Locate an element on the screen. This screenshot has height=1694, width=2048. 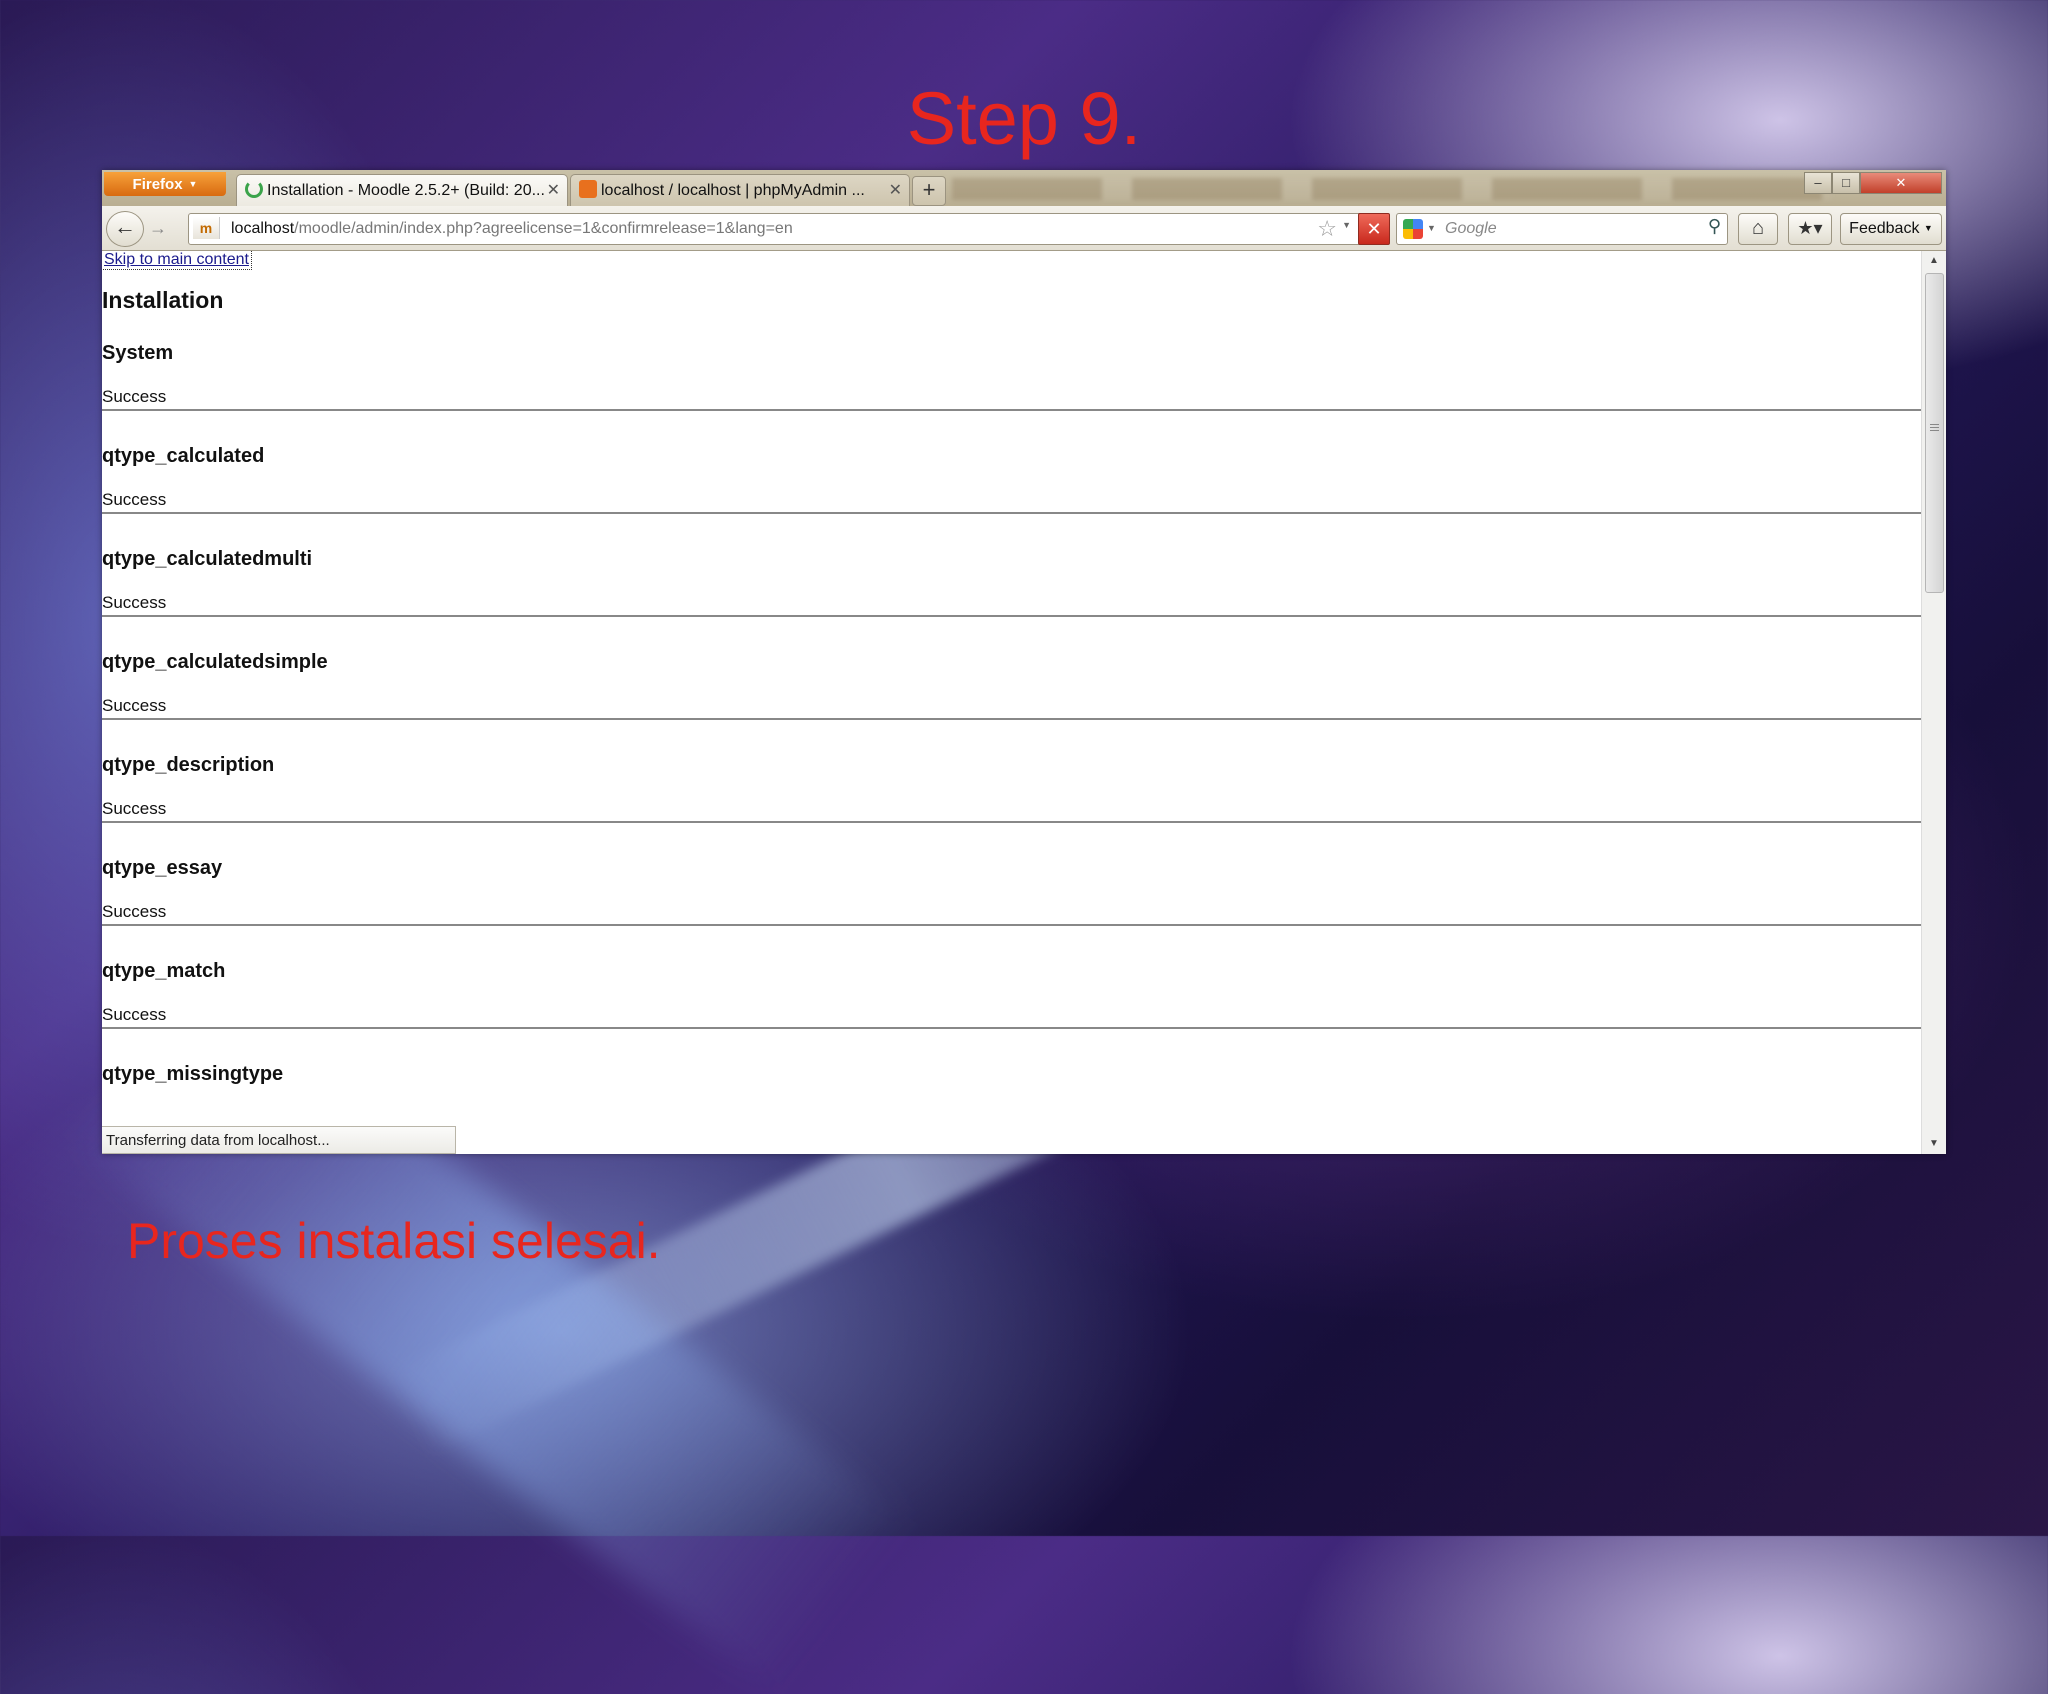
search-placeholder: Google is located at coordinates (1471, 229).